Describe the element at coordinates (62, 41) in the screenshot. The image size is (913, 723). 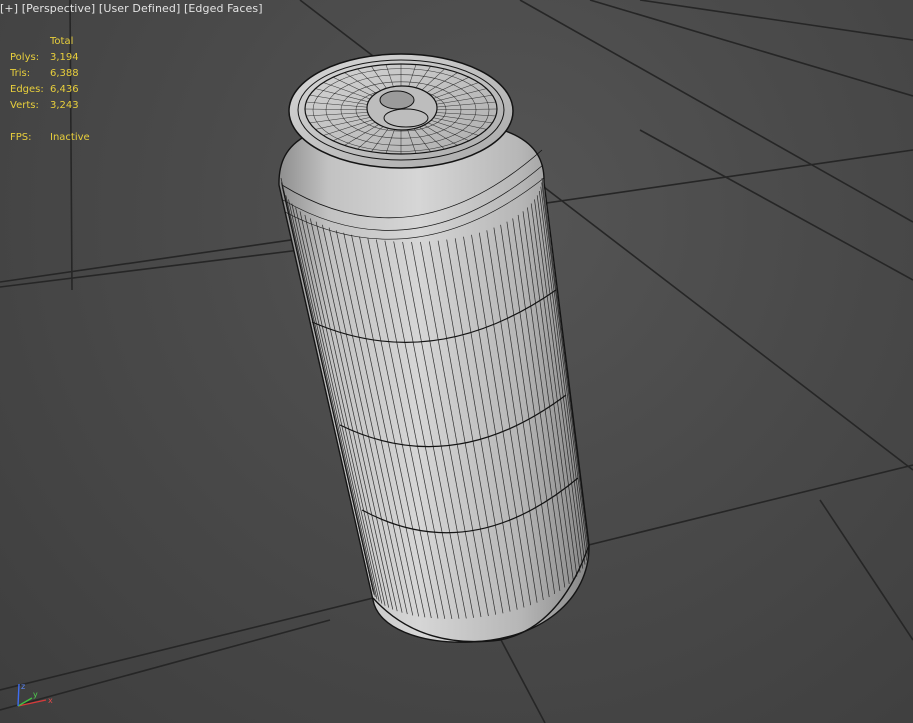
I see `stats-total-header: Total` at that location.